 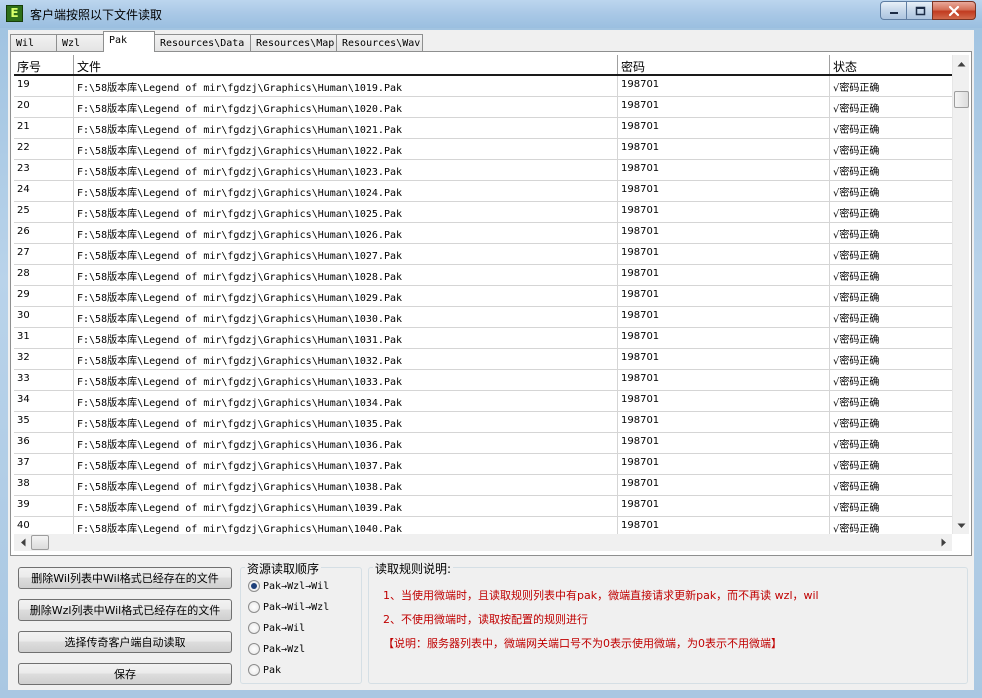 What do you see at coordinates (129, 41) in the screenshot?
I see `tab-pak: Pak` at bounding box center [129, 41].